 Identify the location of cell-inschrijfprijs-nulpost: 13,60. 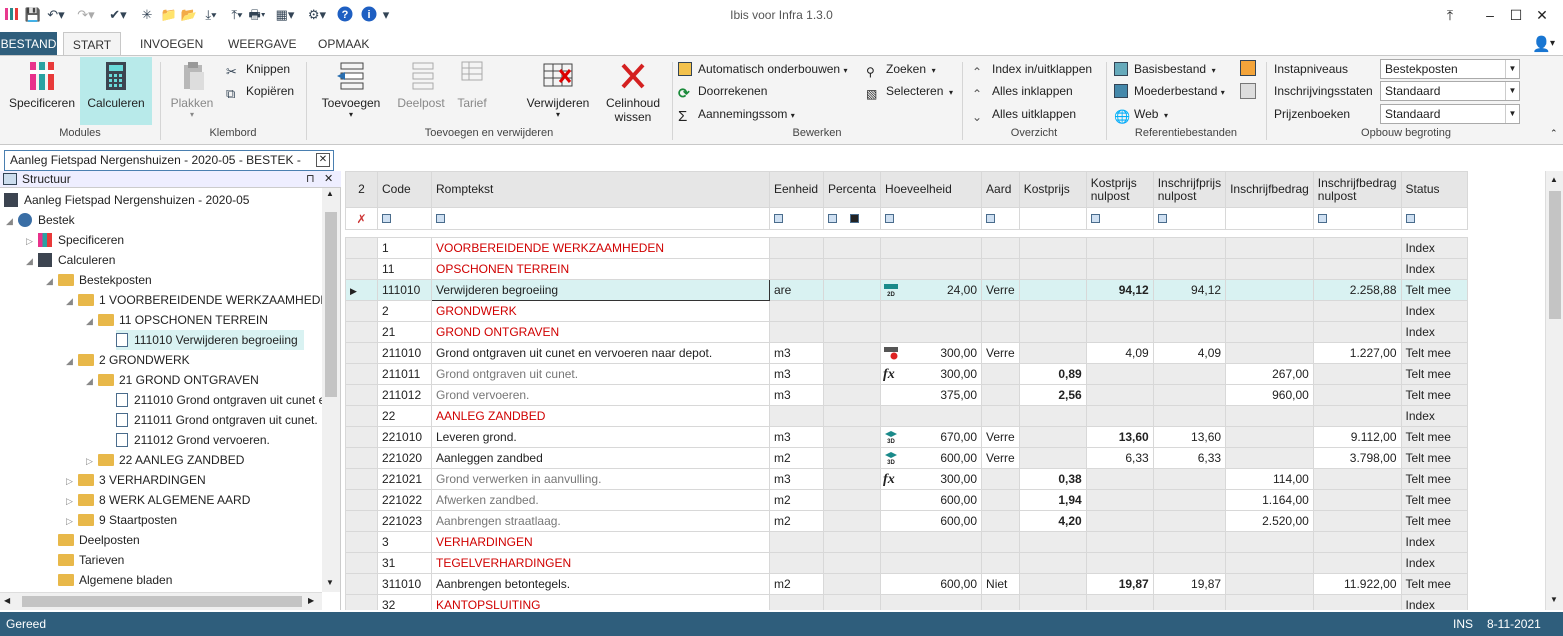
(1189, 437).